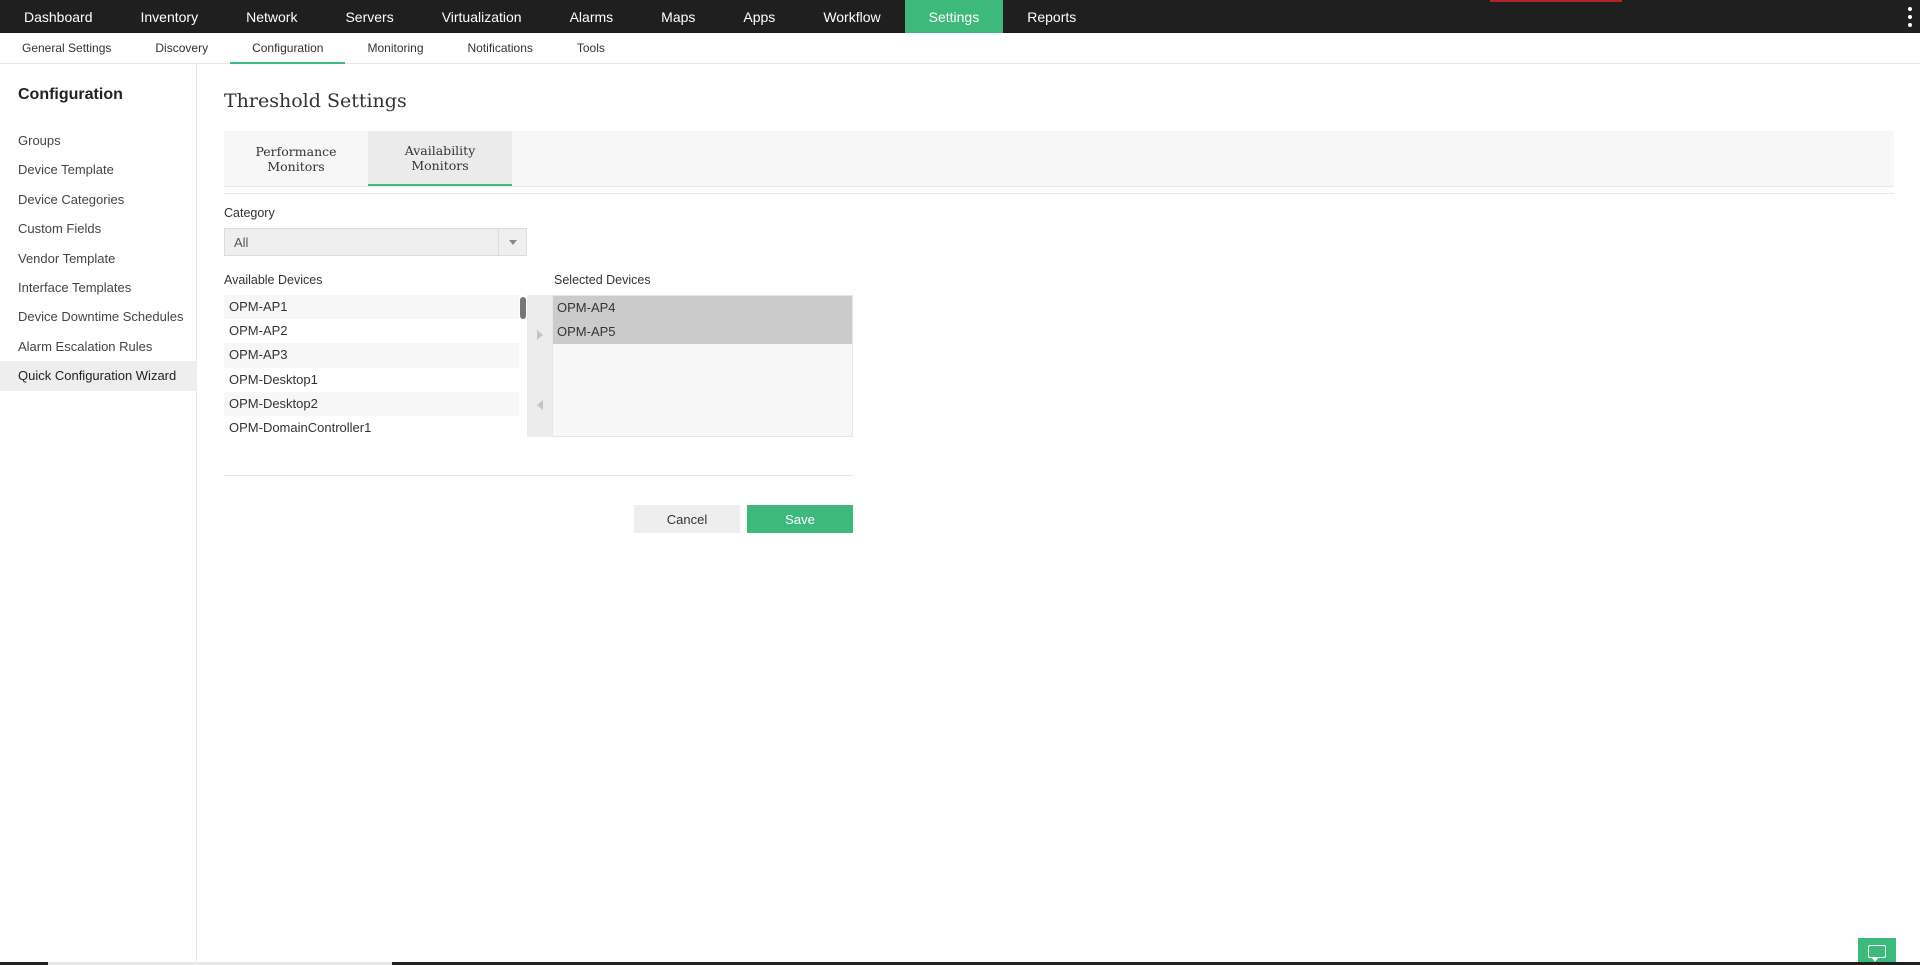  Describe the element at coordinates (702, 332) in the screenshot. I see `selected-device-item: OPM-AP5` at that location.